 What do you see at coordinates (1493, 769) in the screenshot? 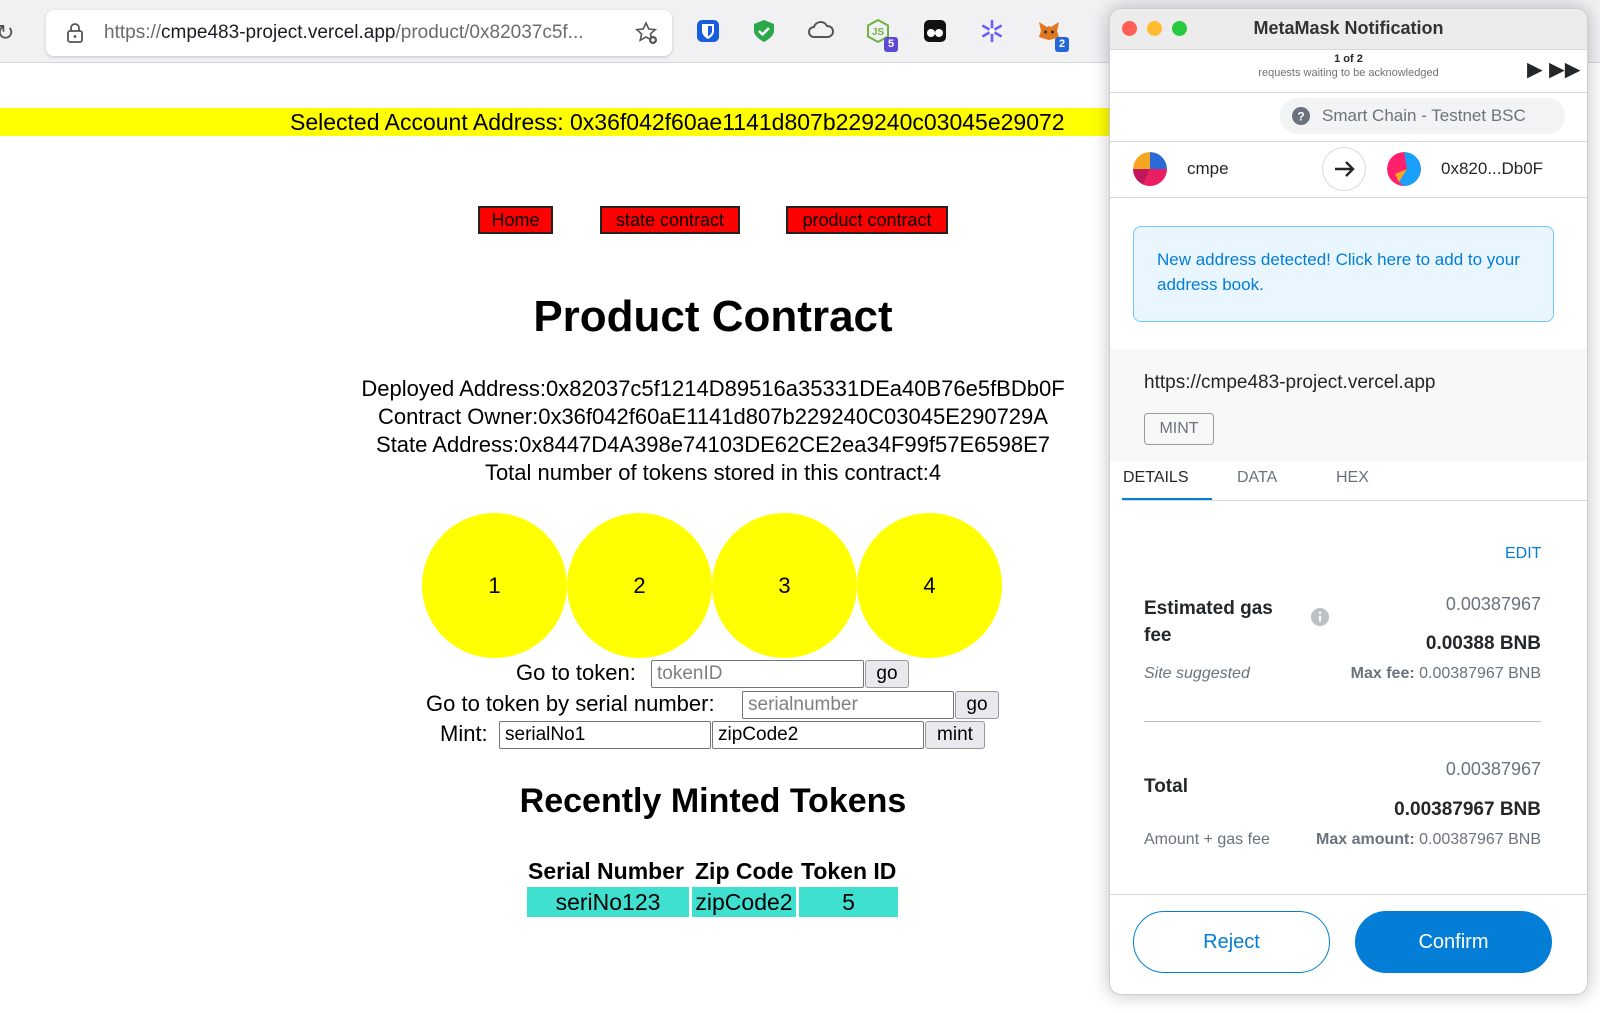
I see `total-secondary: 0.00387967` at bounding box center [1493, 769].